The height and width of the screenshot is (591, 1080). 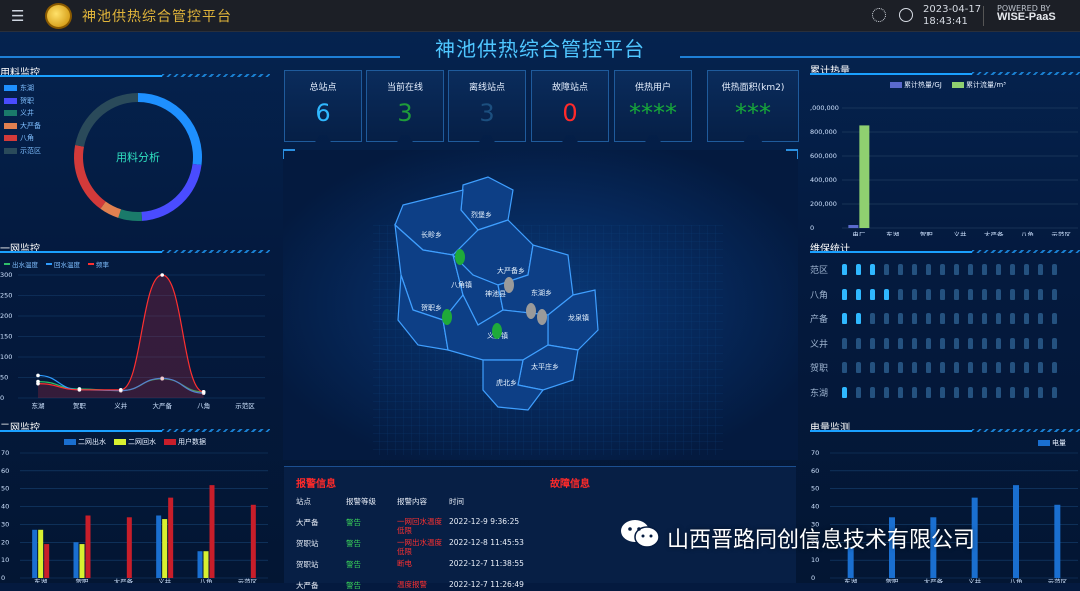 I want to click on alarm-content: 温度报警, so click(x=412, y=584).